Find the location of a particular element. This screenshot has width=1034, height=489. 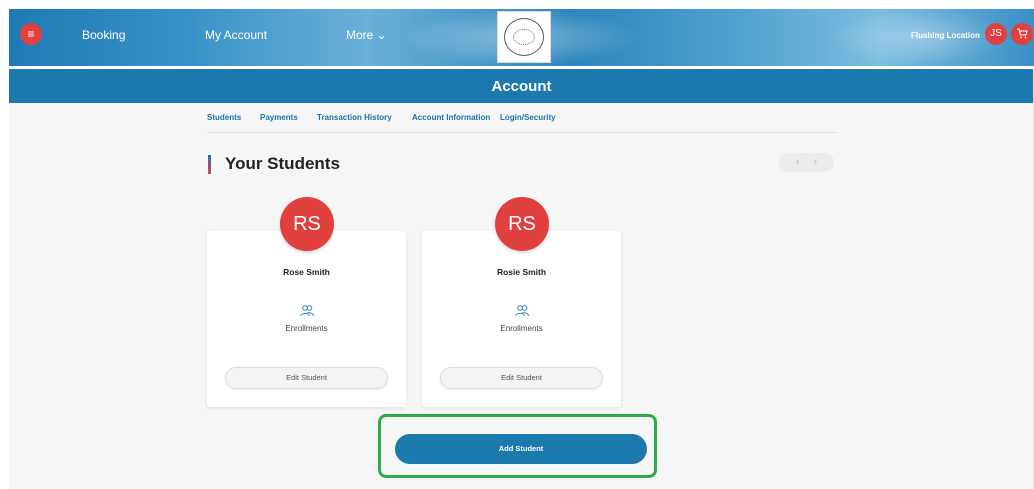

carousel-pager: ‹› is located at coordinates (806, 162).